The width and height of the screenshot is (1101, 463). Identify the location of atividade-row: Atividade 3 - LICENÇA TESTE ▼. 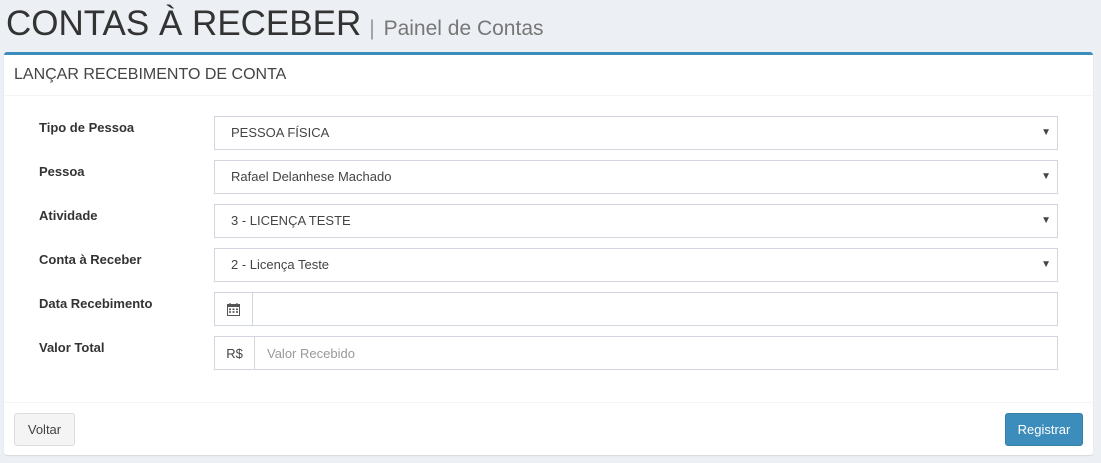
(548, 221).